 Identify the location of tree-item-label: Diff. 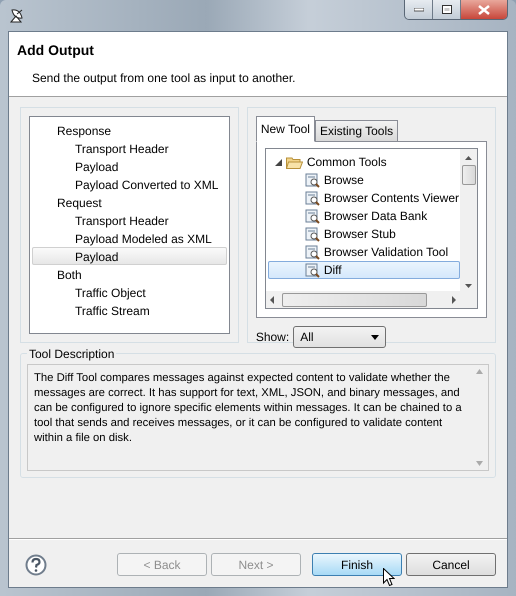
(333, 270).